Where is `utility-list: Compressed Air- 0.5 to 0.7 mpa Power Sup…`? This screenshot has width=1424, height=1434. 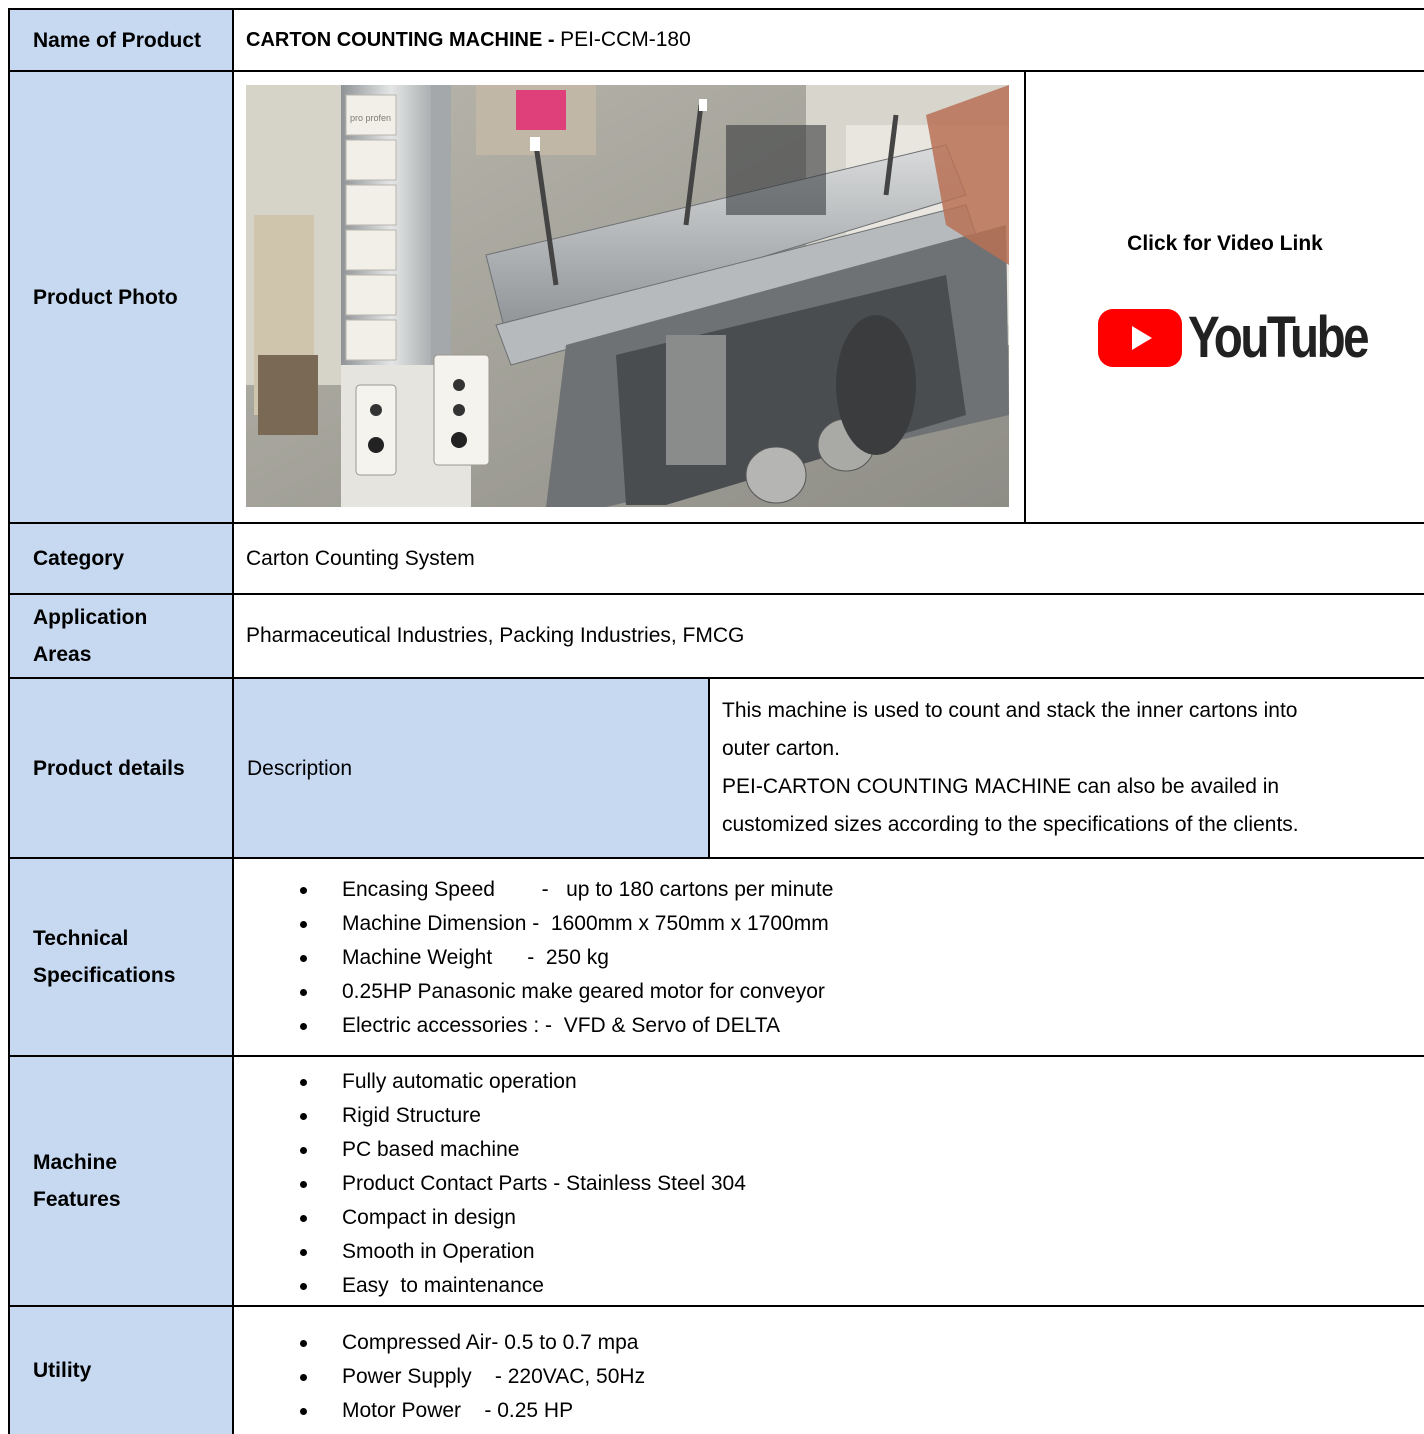
utility-list: Compressed Air- 0.5 to 0.7 mpa Power Sup… is located at coordinates (322, 1377).